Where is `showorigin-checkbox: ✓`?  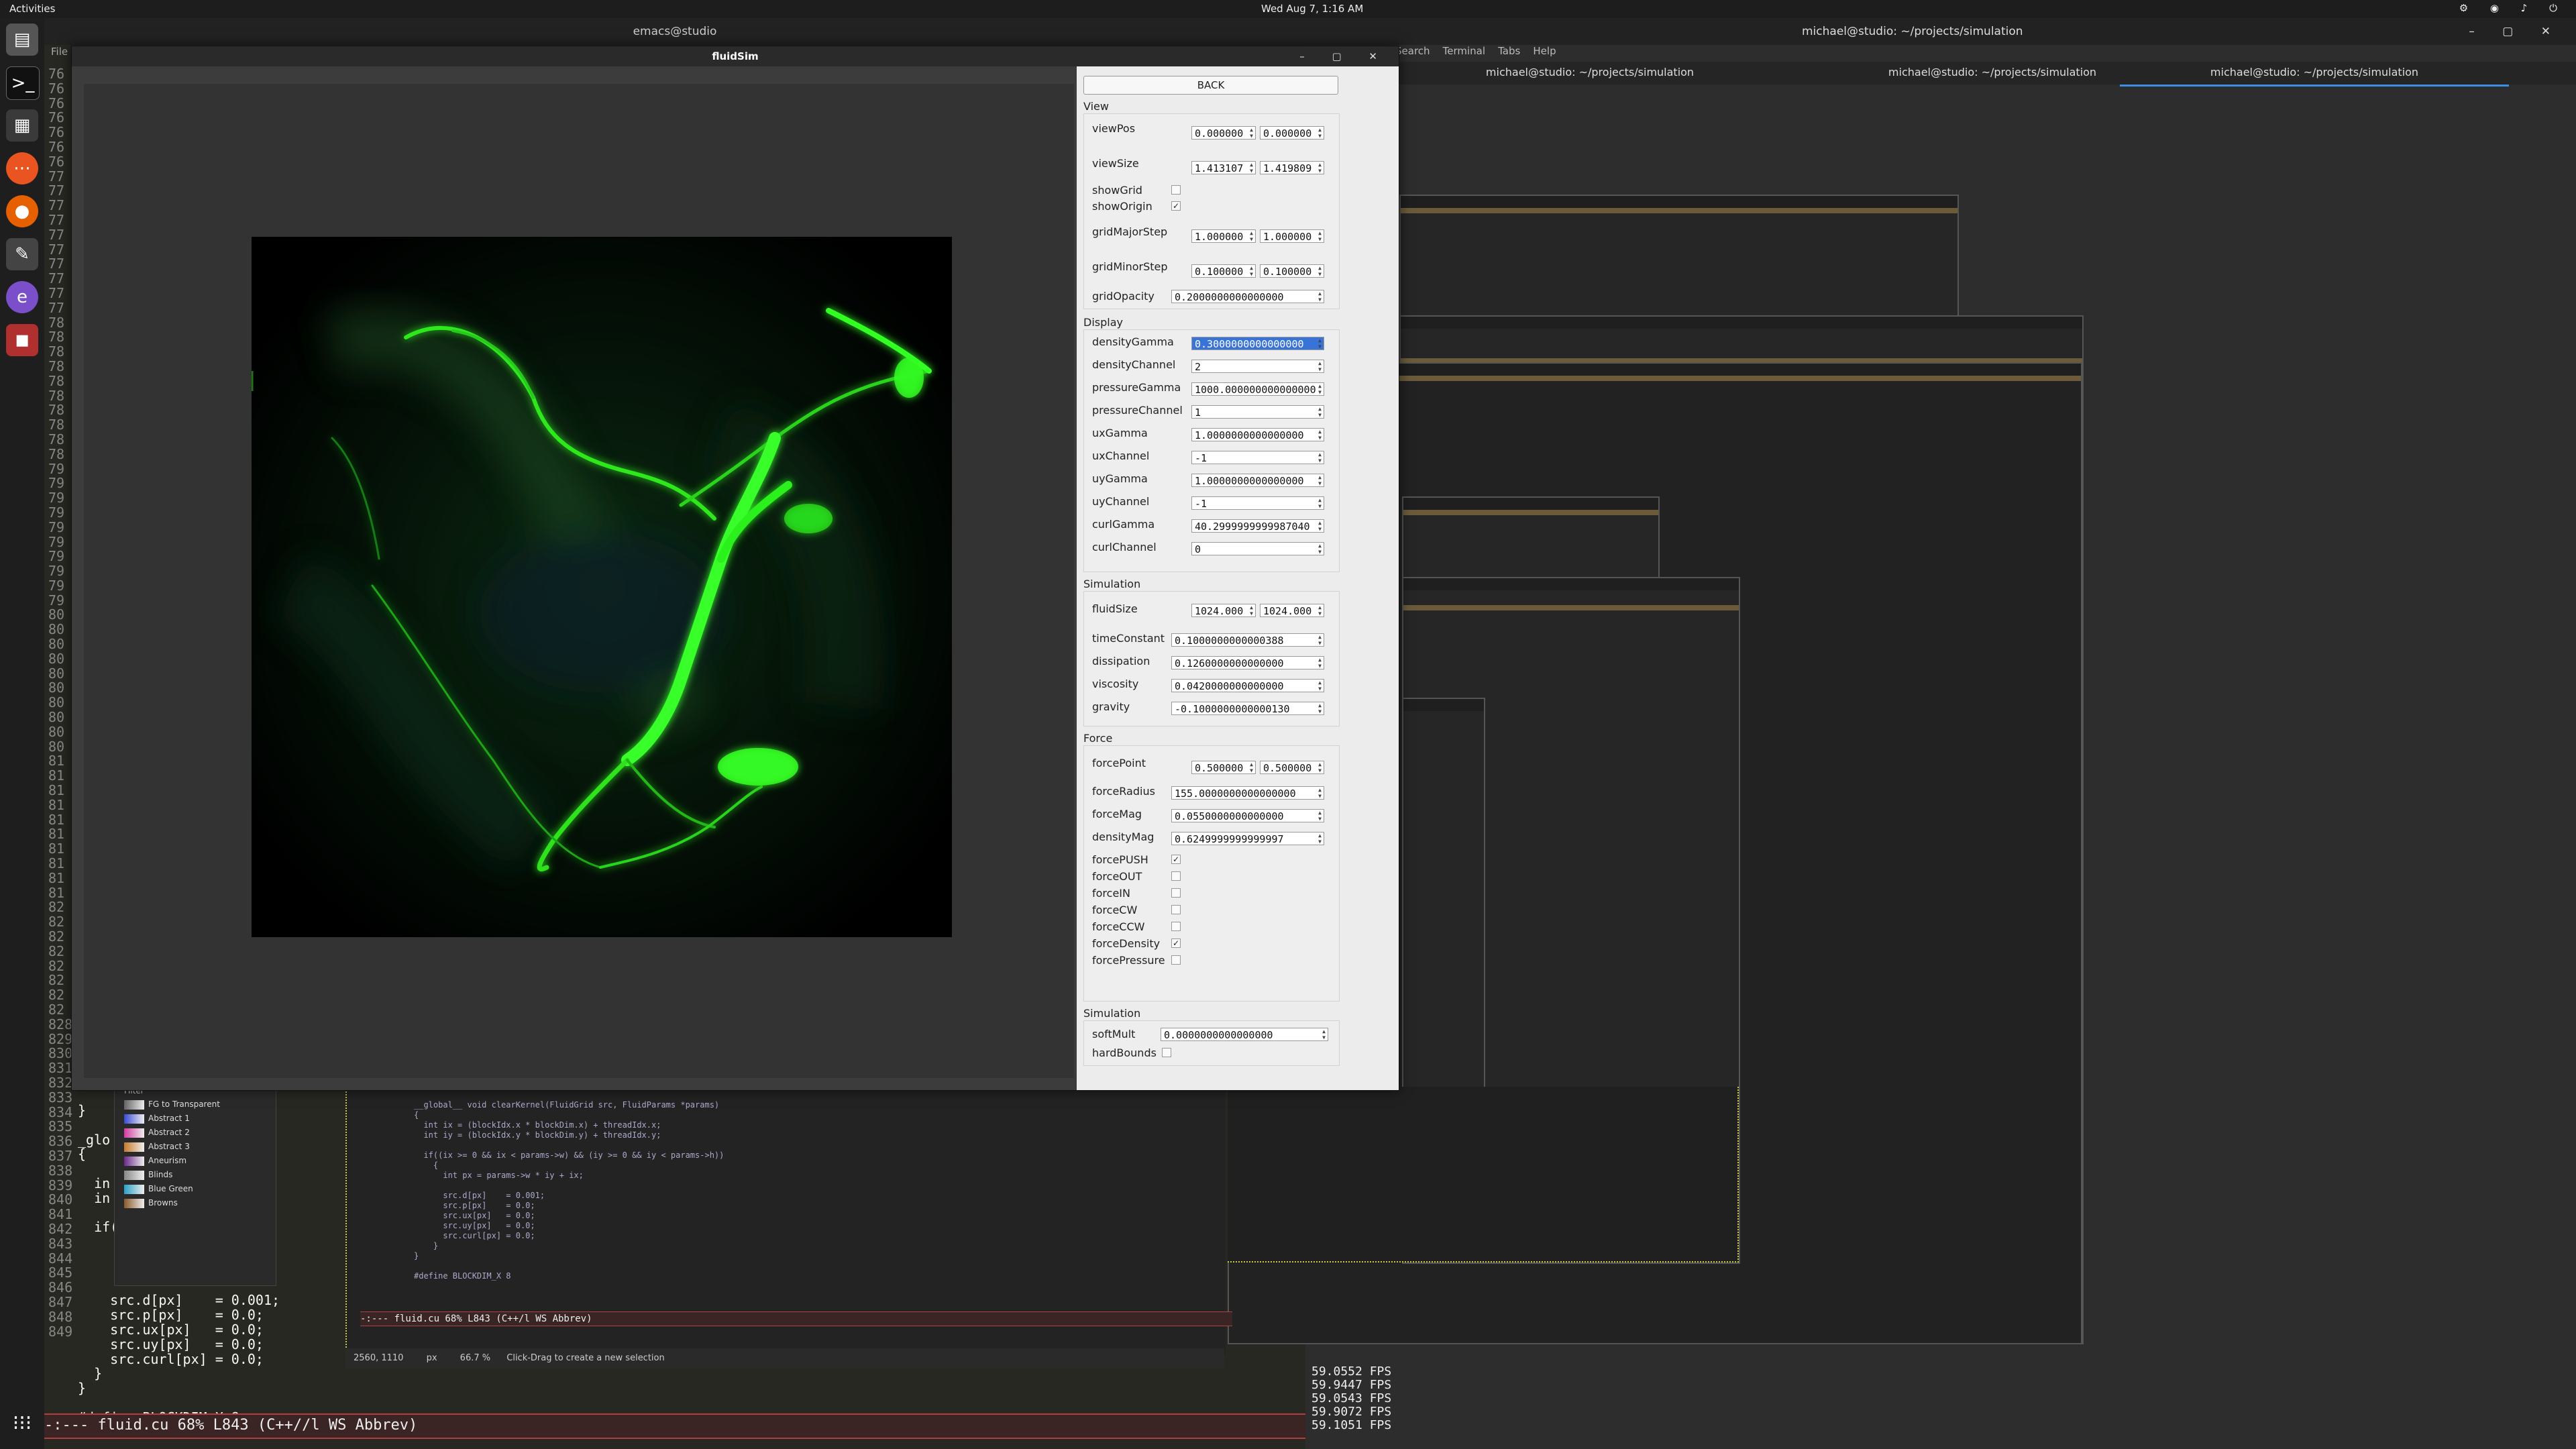
showorigin-checkbox: ✓ is located at coordinates (1176, 206).